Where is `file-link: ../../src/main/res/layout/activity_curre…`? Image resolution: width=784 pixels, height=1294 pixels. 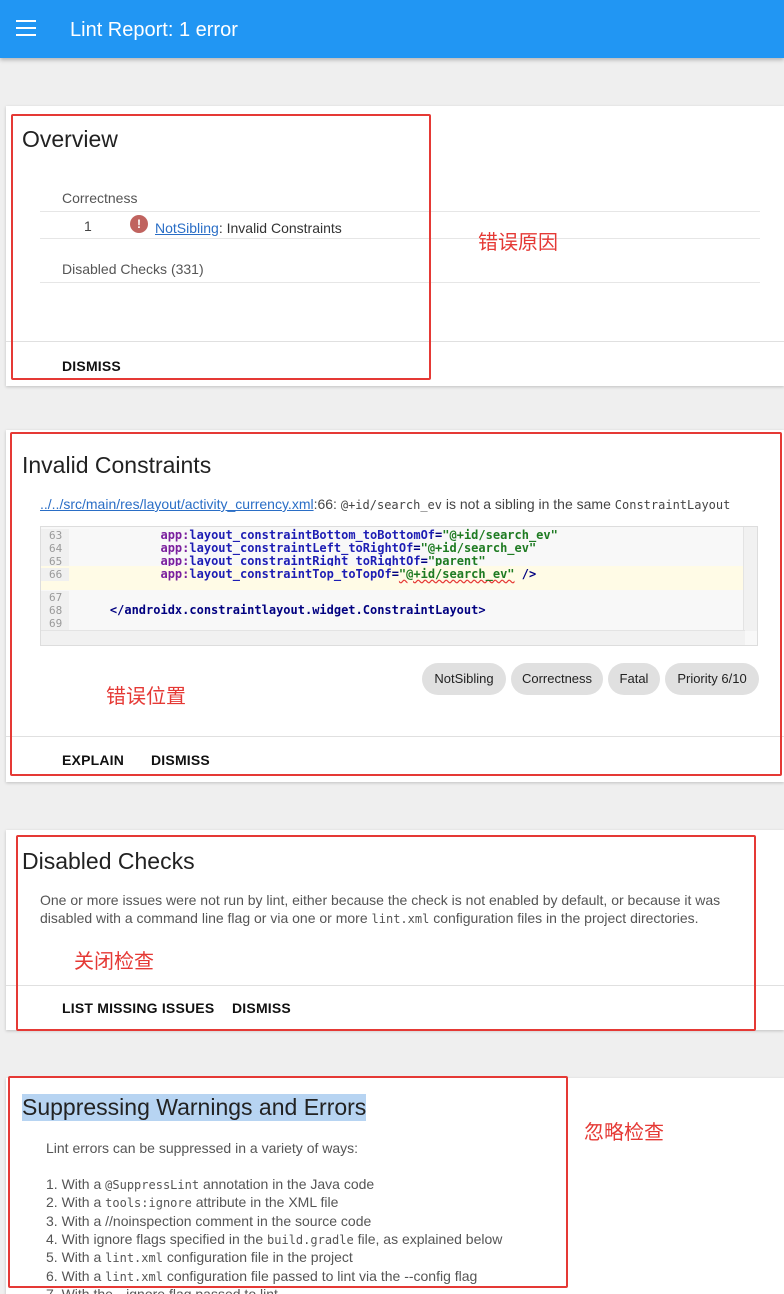 file-link: ../../src/main/res/layout/activity_curre… is located at coordinates (177, 504).